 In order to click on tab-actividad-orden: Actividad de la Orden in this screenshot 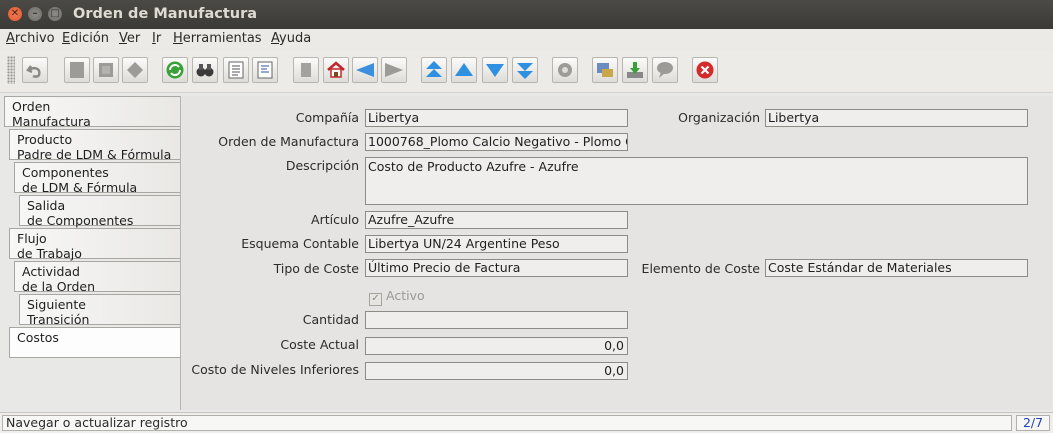, I will do `click(97, 277)`.